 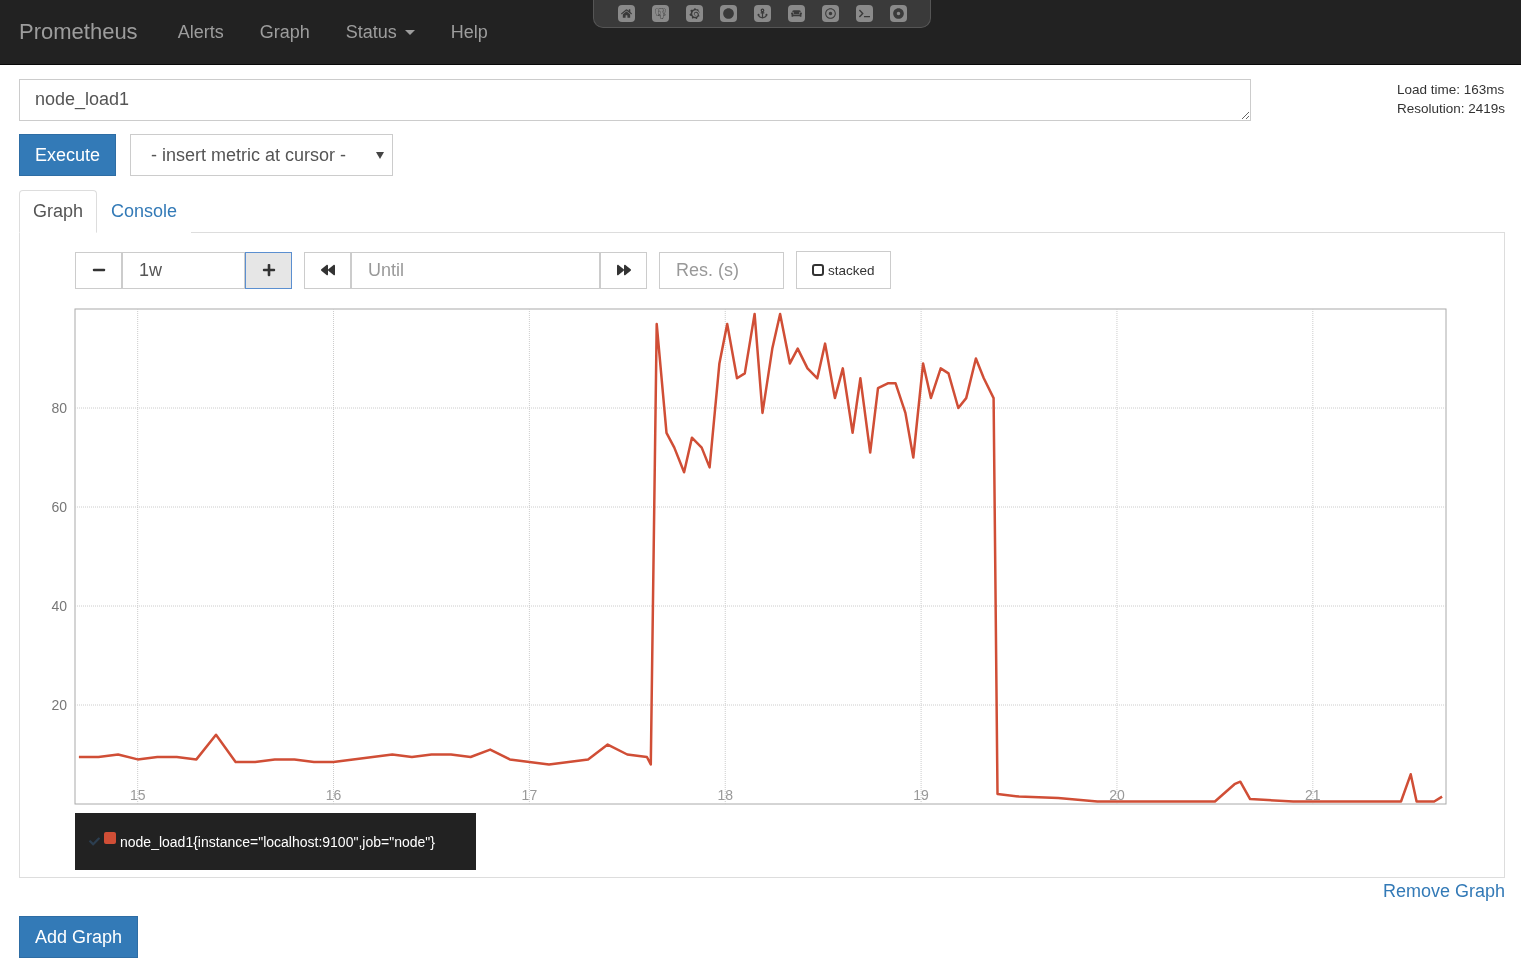 I want to click on brand-link: Prometheus, so click(x=78, y=32).